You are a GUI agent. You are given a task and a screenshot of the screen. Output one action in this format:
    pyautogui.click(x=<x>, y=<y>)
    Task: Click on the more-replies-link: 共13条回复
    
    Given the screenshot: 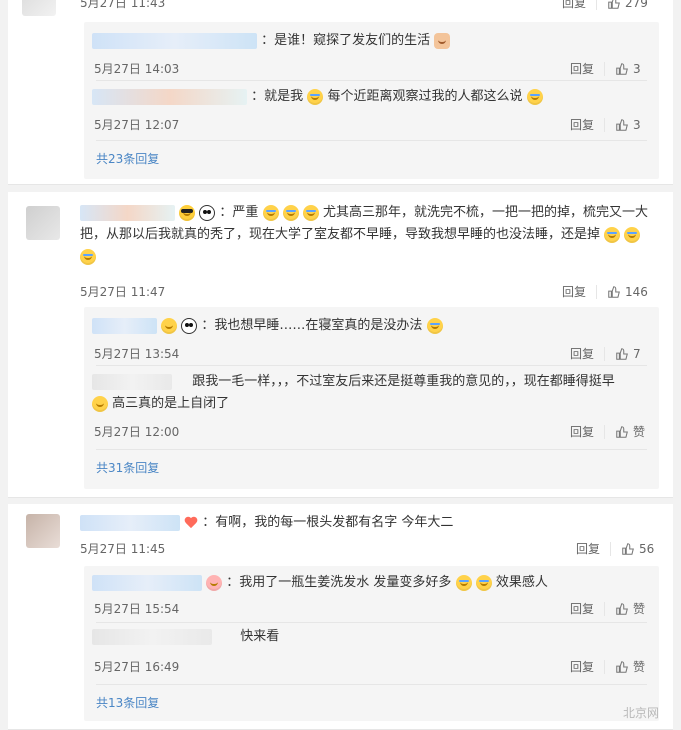 What is the action you would take?
    pyautogui.click(x=127, y=702)
    